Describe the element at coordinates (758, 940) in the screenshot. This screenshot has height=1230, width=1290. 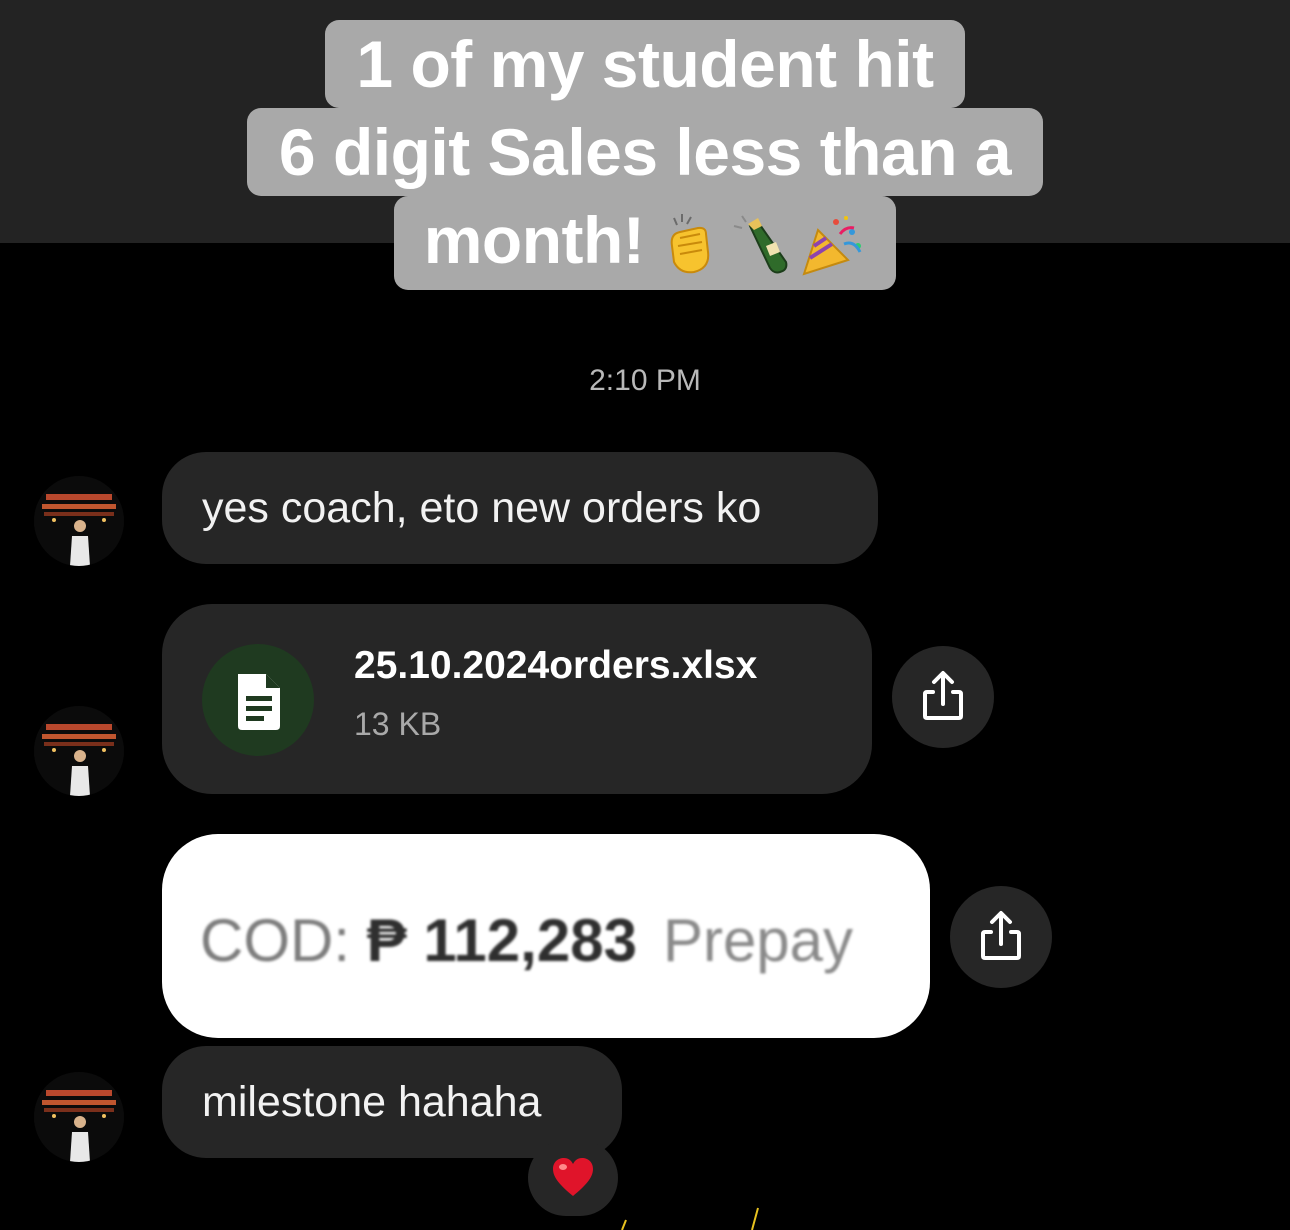
I see `image-trailing-text: Prepay` at that location.